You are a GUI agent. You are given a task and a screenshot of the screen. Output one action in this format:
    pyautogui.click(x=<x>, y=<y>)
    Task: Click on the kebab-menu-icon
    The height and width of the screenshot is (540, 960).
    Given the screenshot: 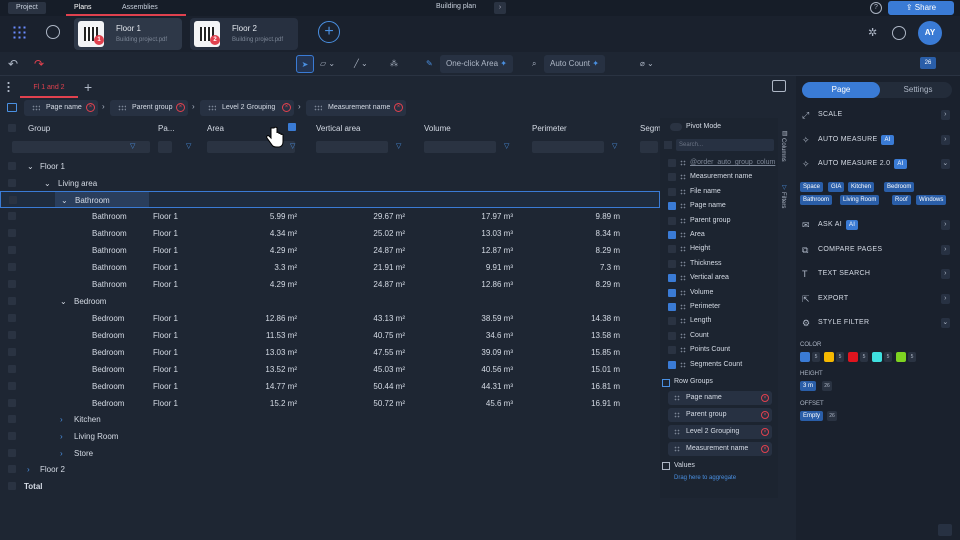 What is the action you would take?
    pyautogui.click(x=8, y=87)
    